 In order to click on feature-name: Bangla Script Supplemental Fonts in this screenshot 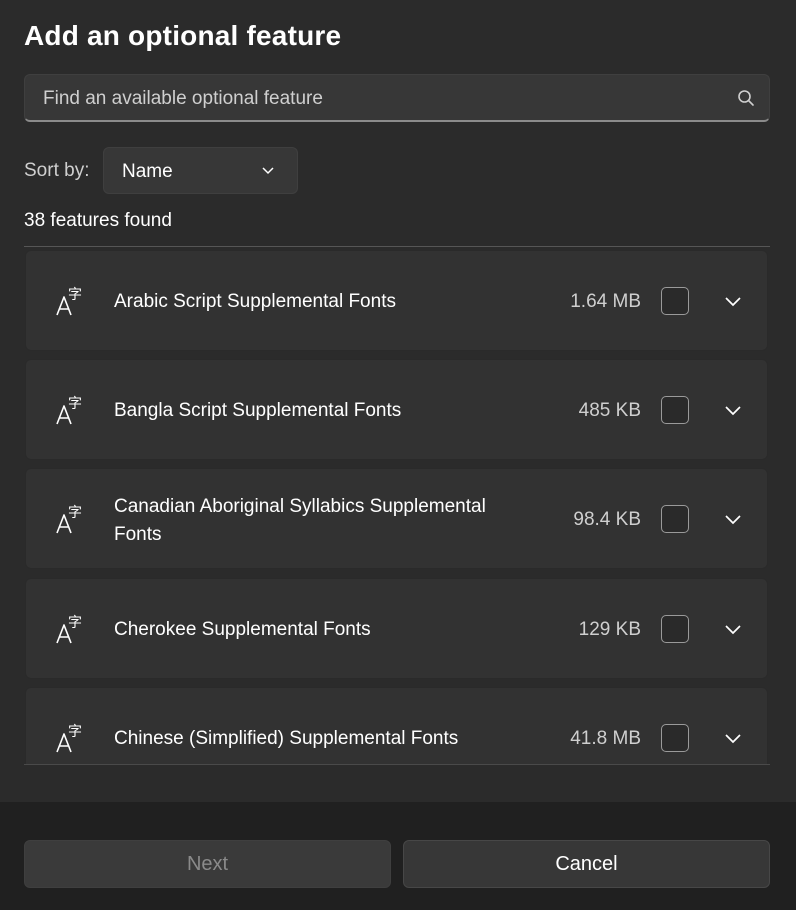, I will do `click(258, 410)`.